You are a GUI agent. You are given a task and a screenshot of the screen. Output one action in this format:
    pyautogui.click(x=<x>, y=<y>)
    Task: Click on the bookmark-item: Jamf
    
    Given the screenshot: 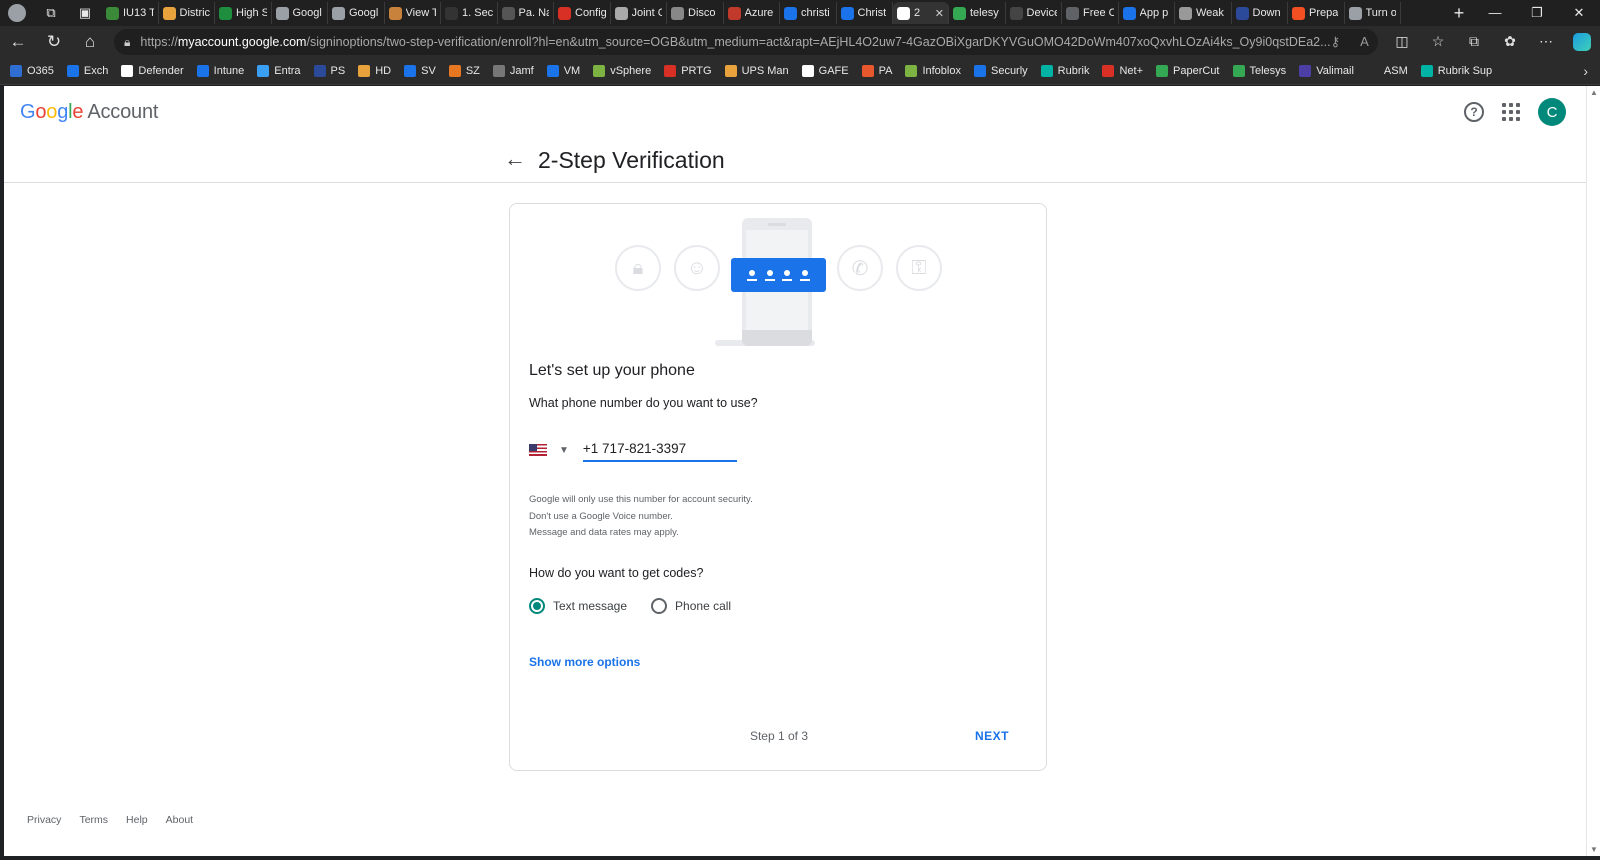 What is the action you would take?
    pyautogui.click(x=513, y=71)
    